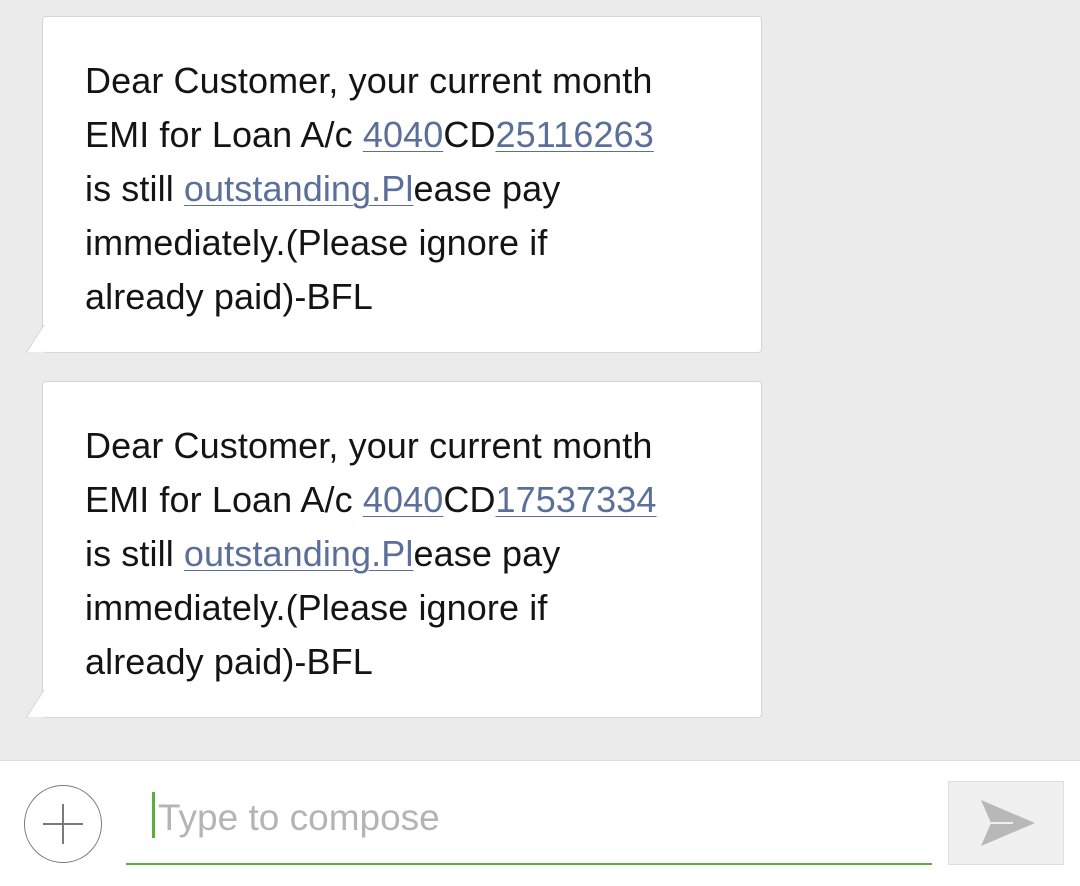  What do you see at coordinates (153, 815) in the screenshot?
I see `text-caret` at bounding box center [153, 815].